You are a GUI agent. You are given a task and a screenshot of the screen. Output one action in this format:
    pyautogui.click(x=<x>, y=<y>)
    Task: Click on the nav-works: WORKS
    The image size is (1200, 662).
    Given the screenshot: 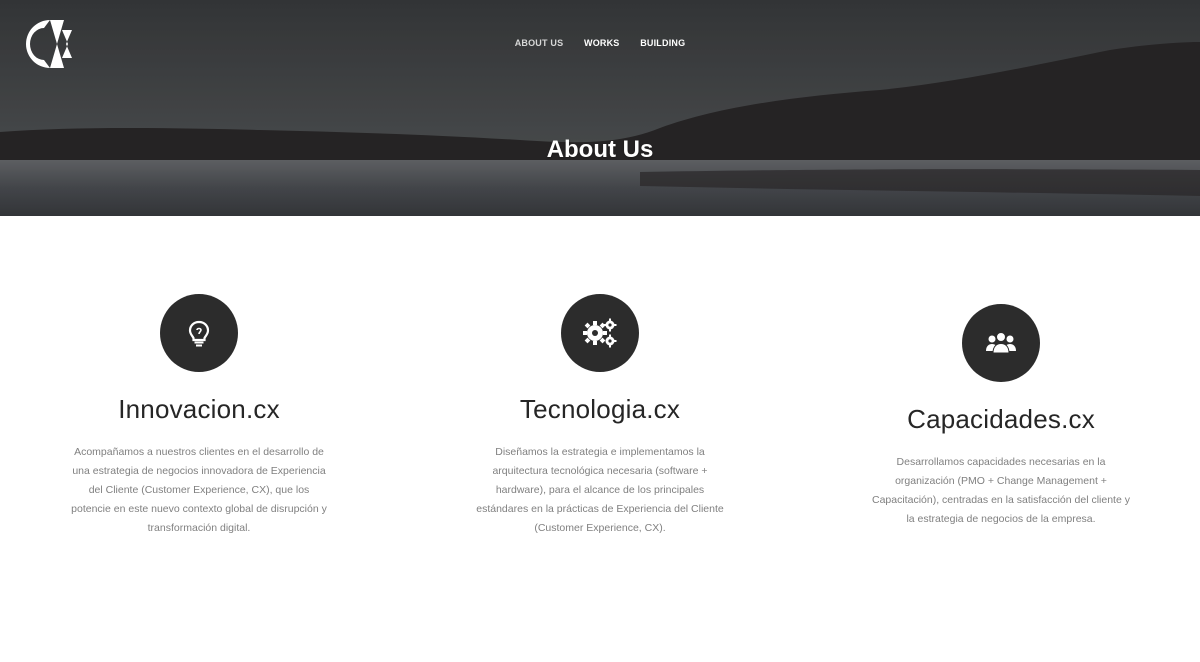 What is the action you would take?
    pyautogui.click(x=602, y=43)
    